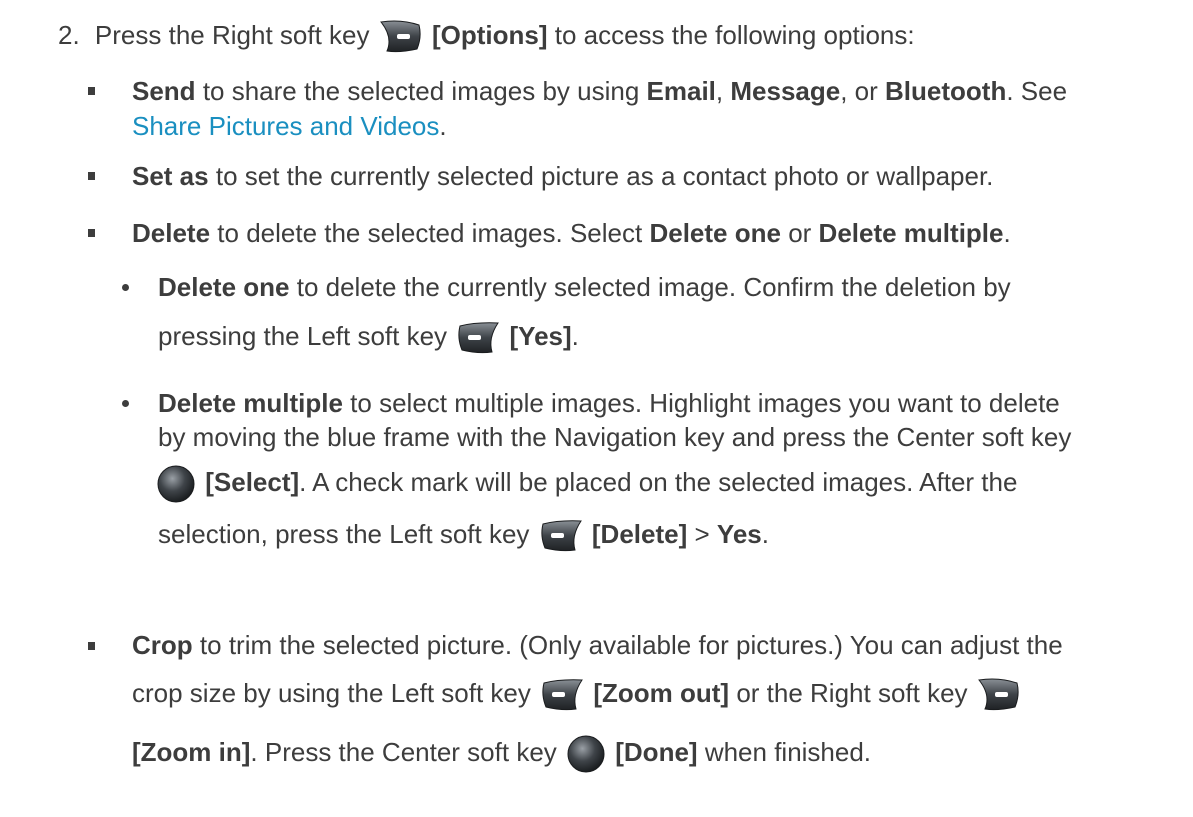 The height and width of the screenshot is (817, 1193). What do you see at coordinates (681, 91) in the screenshot?
I see `email-term: Email` at bounding box center [681, 91].